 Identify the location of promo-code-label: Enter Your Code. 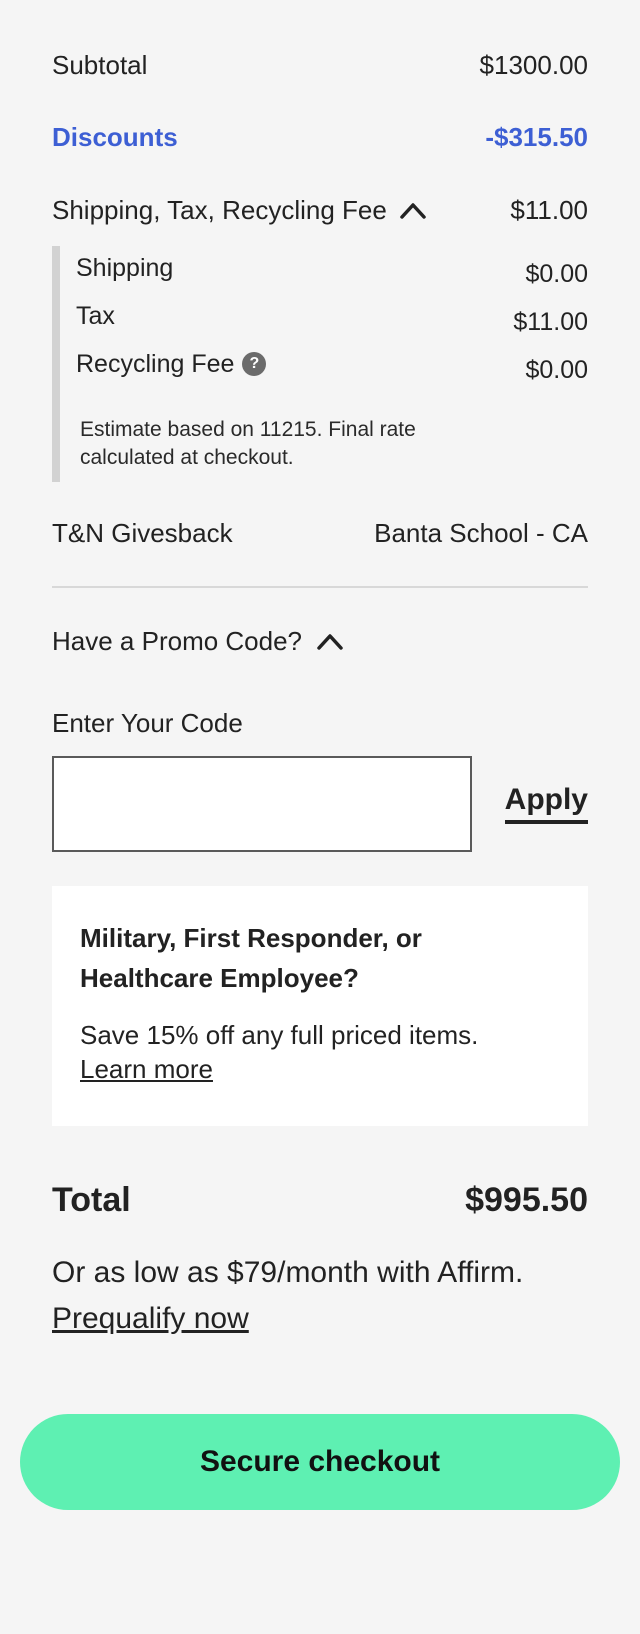
(147, 723).